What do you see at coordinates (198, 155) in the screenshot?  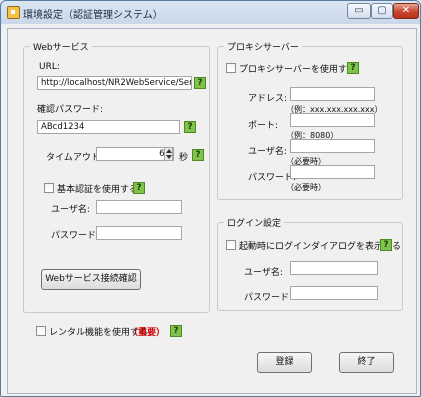 I see `timeout-help-icon: ?` at bounding box center [198, 155].